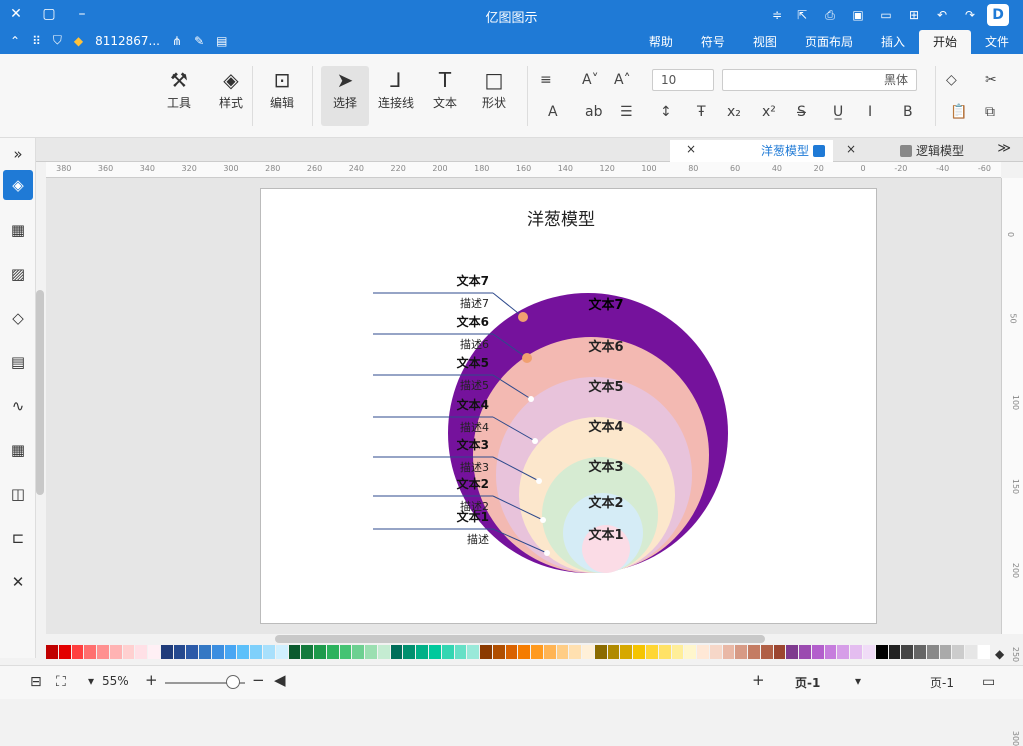 Image resolution: width=1023 pixels, height=746 pixels. I want to click on play-icon: ◀, so click(280, 680).